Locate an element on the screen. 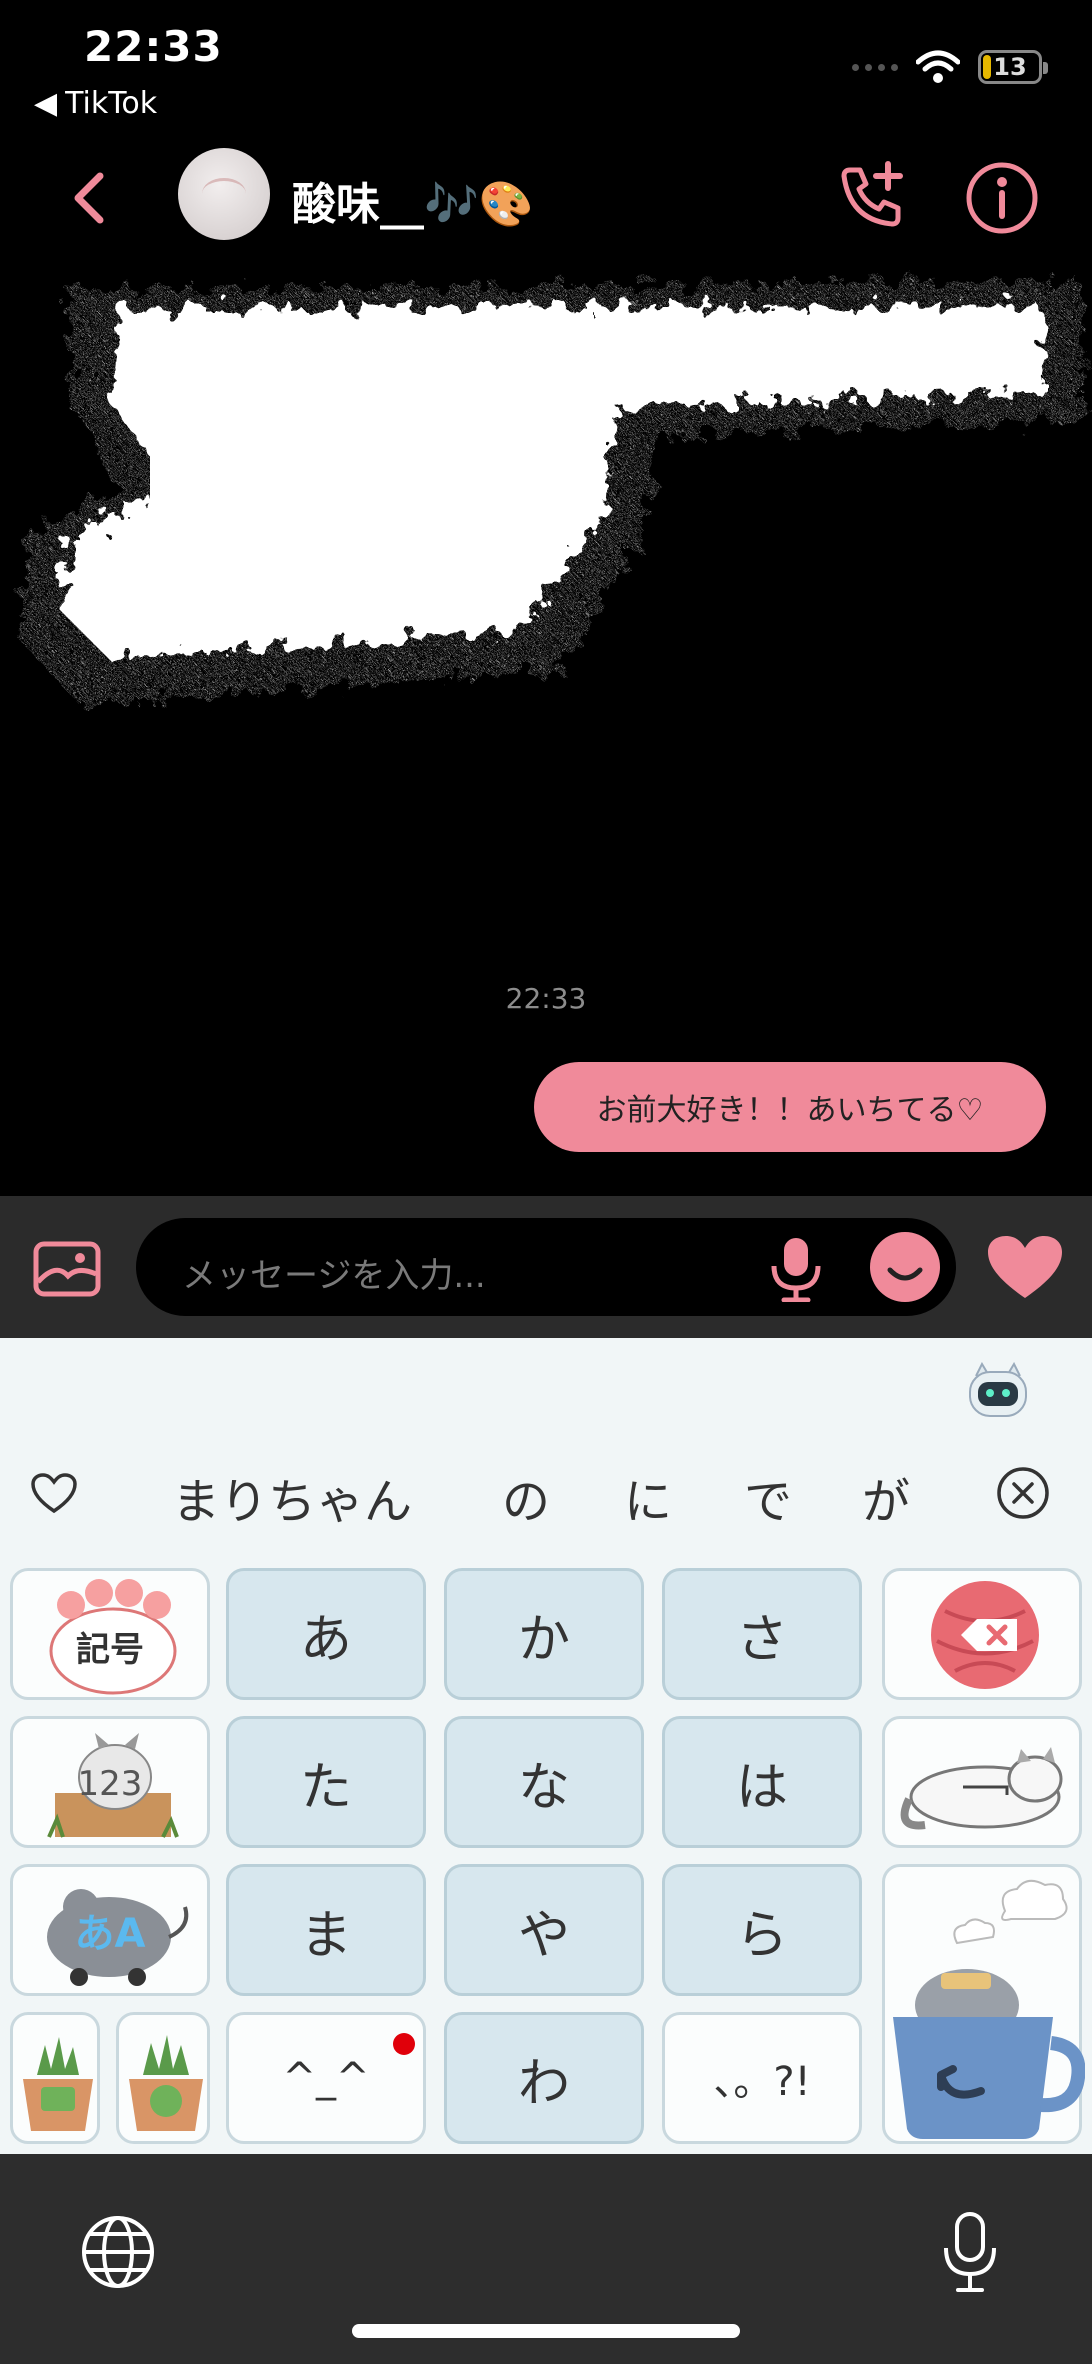 Image resolution: width=1092 pixels, height=2364 pixels. signal-icon is located at coordinates (875, 67).